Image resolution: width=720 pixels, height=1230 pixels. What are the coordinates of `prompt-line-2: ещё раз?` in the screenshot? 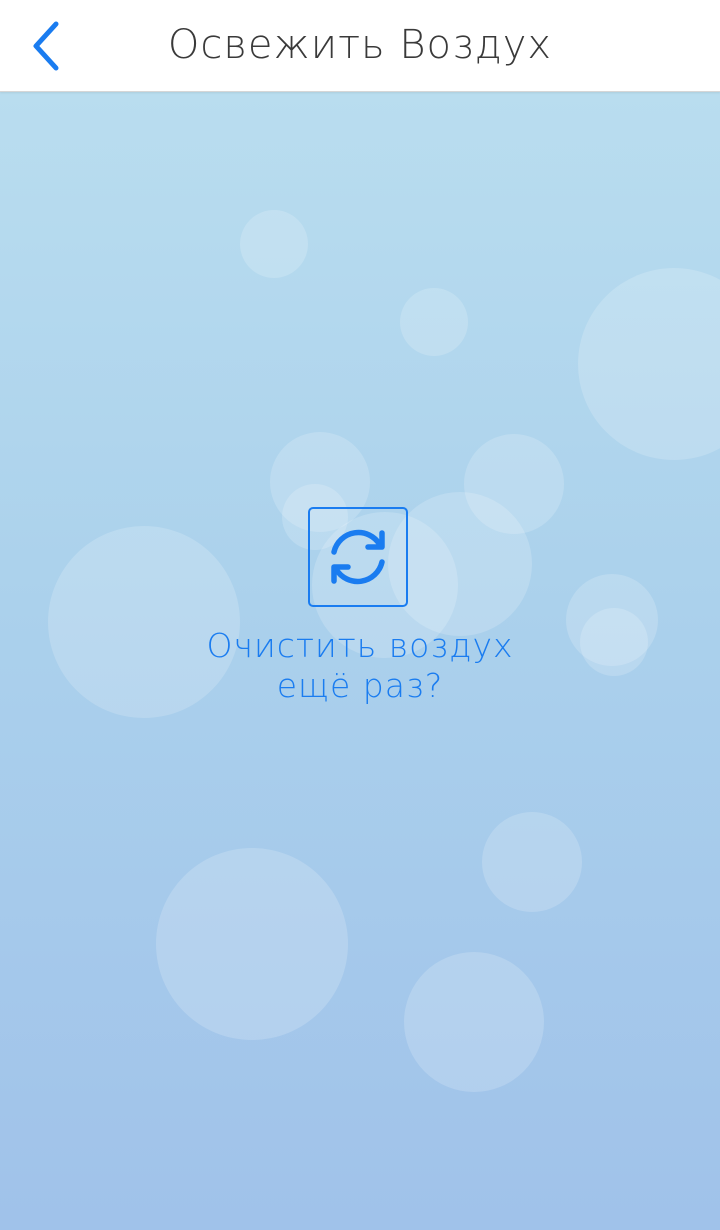 It's located at (360, 685).